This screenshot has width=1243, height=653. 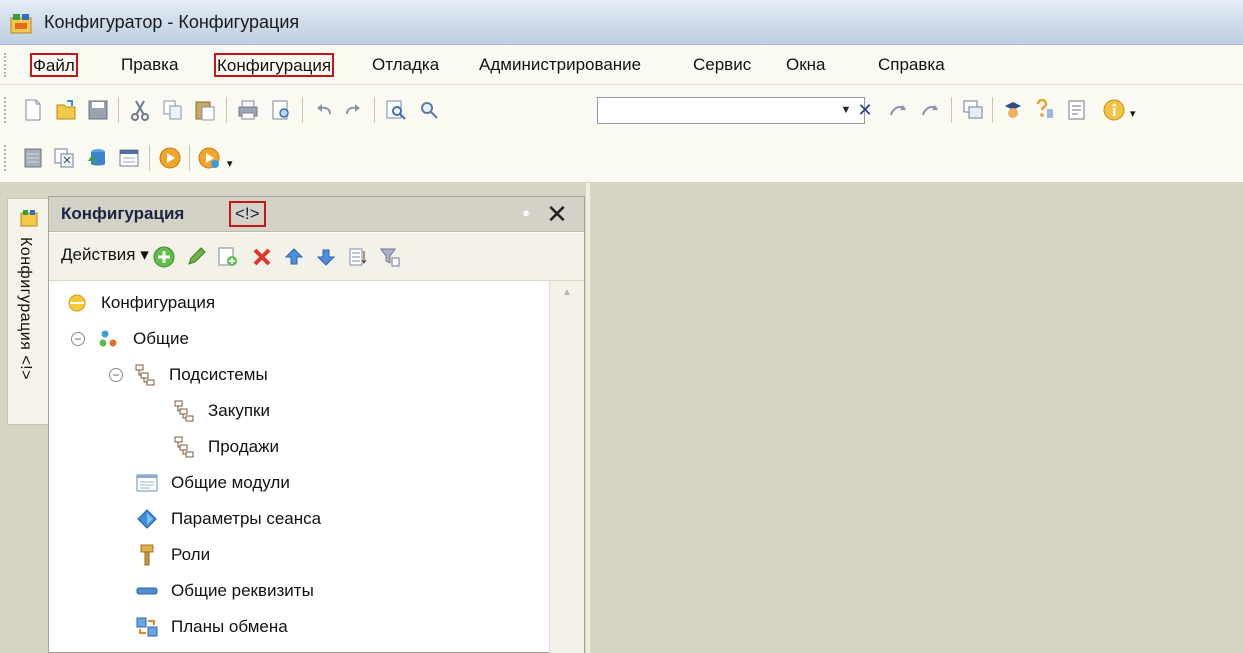 I want to click on panel-actions-bar: Действия ▾, so click(x=316, y=257).